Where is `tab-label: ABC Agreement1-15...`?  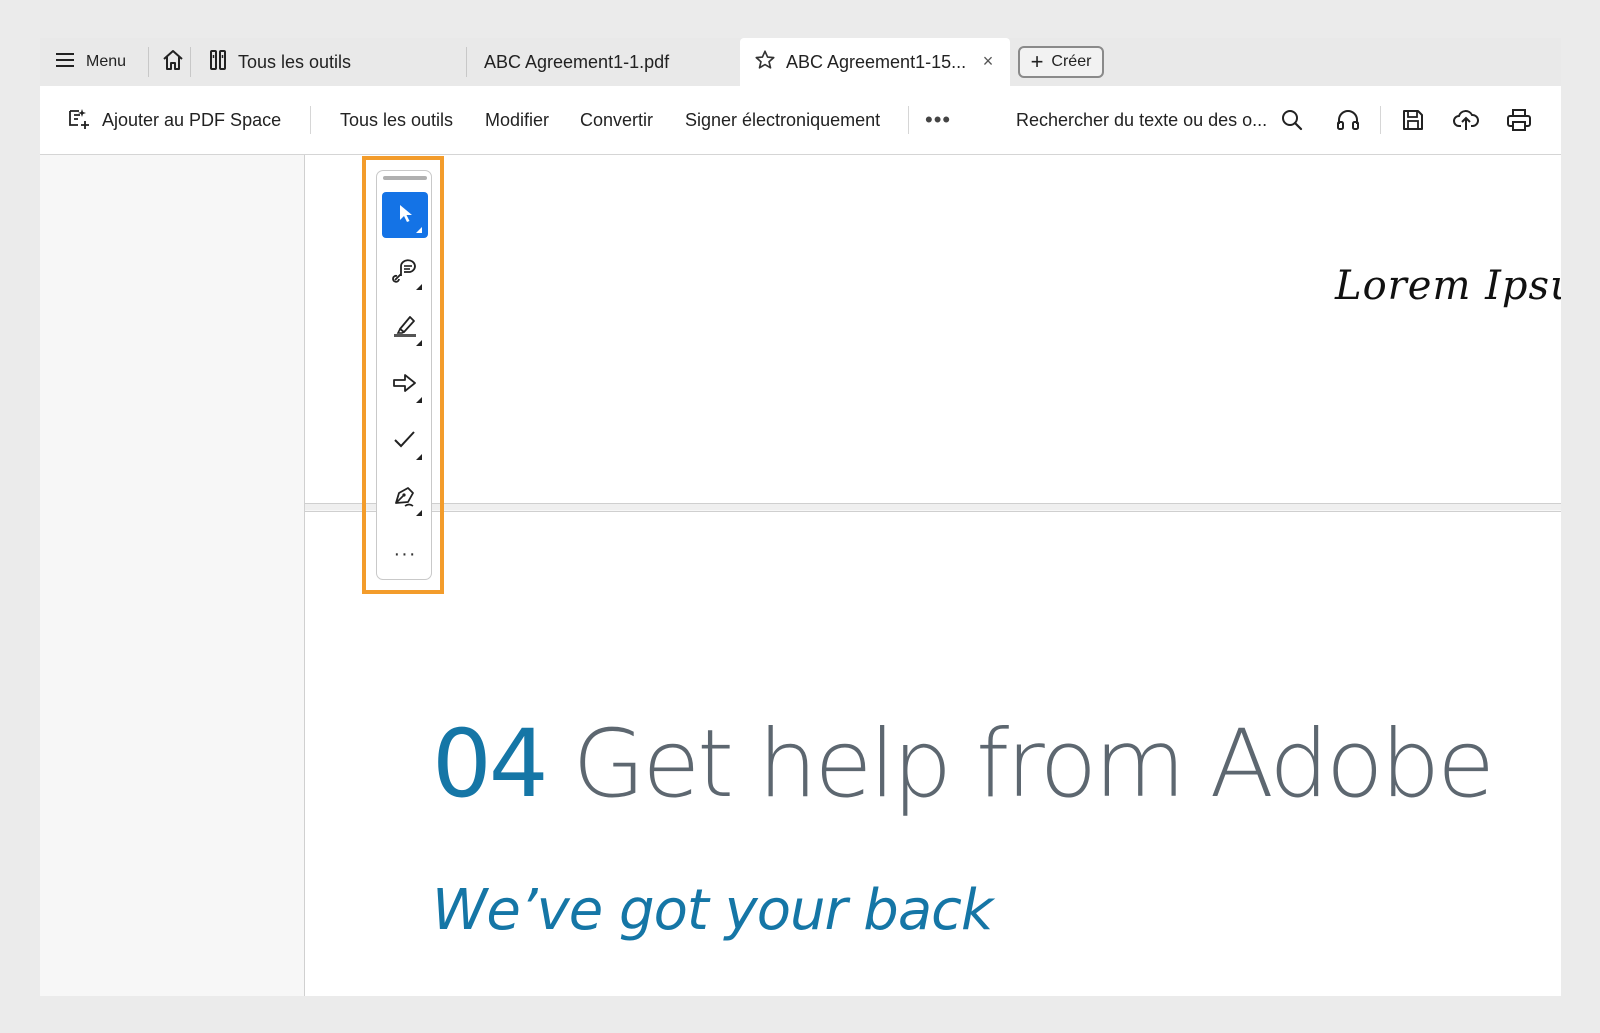
tab-label: ABC Agreement1-15... is located at coordinates (876, 61).